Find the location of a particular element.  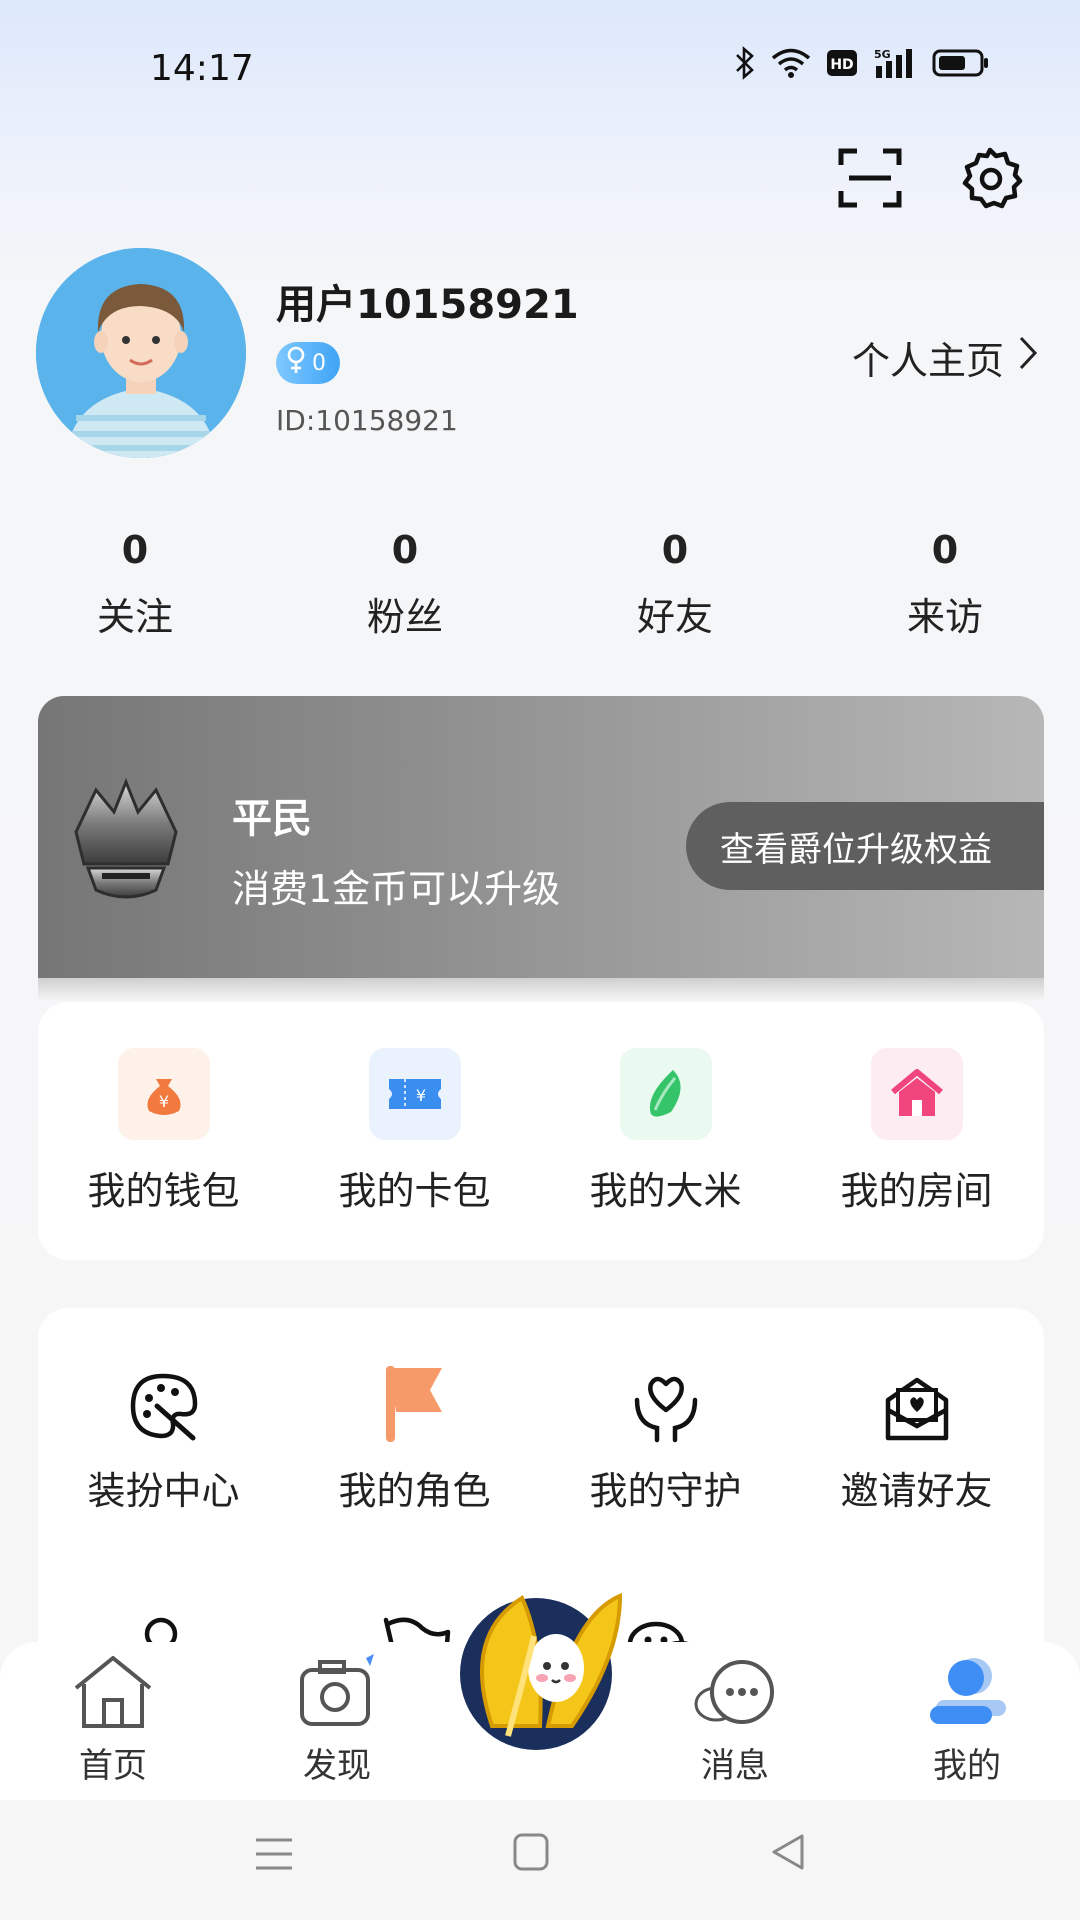

settings-button is located at coordinates (990, 180).